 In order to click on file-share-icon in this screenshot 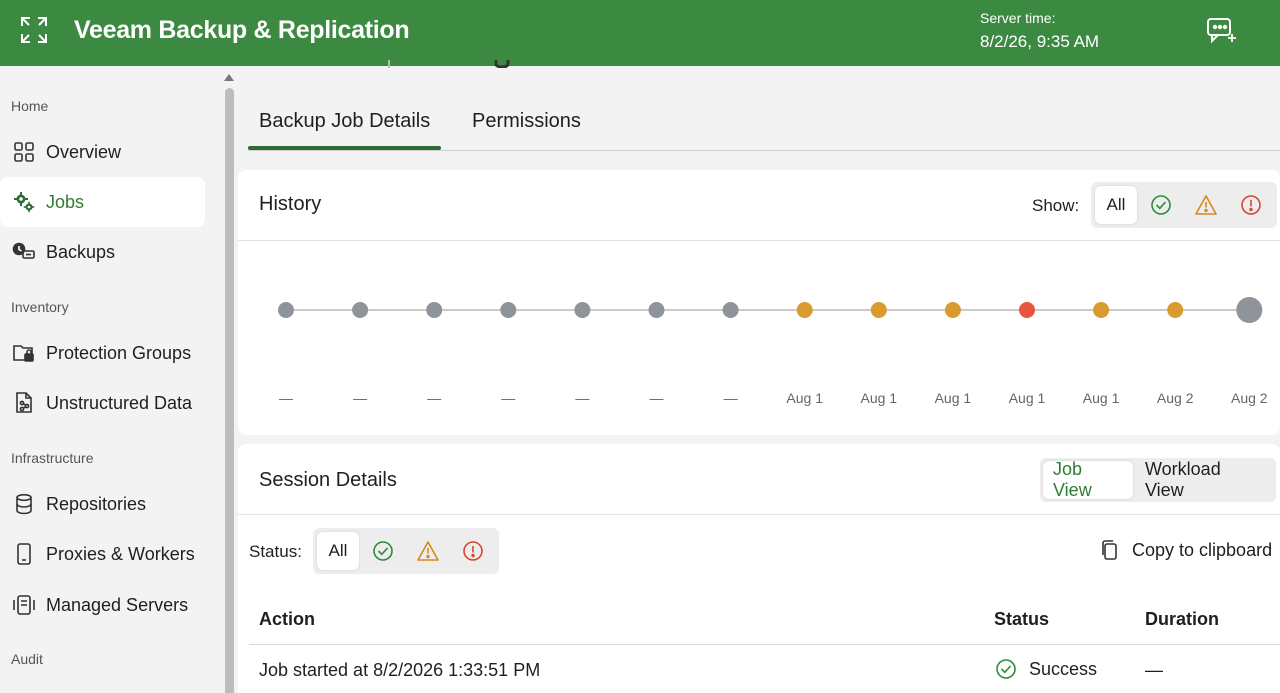, I will do `click(24, 403)`.